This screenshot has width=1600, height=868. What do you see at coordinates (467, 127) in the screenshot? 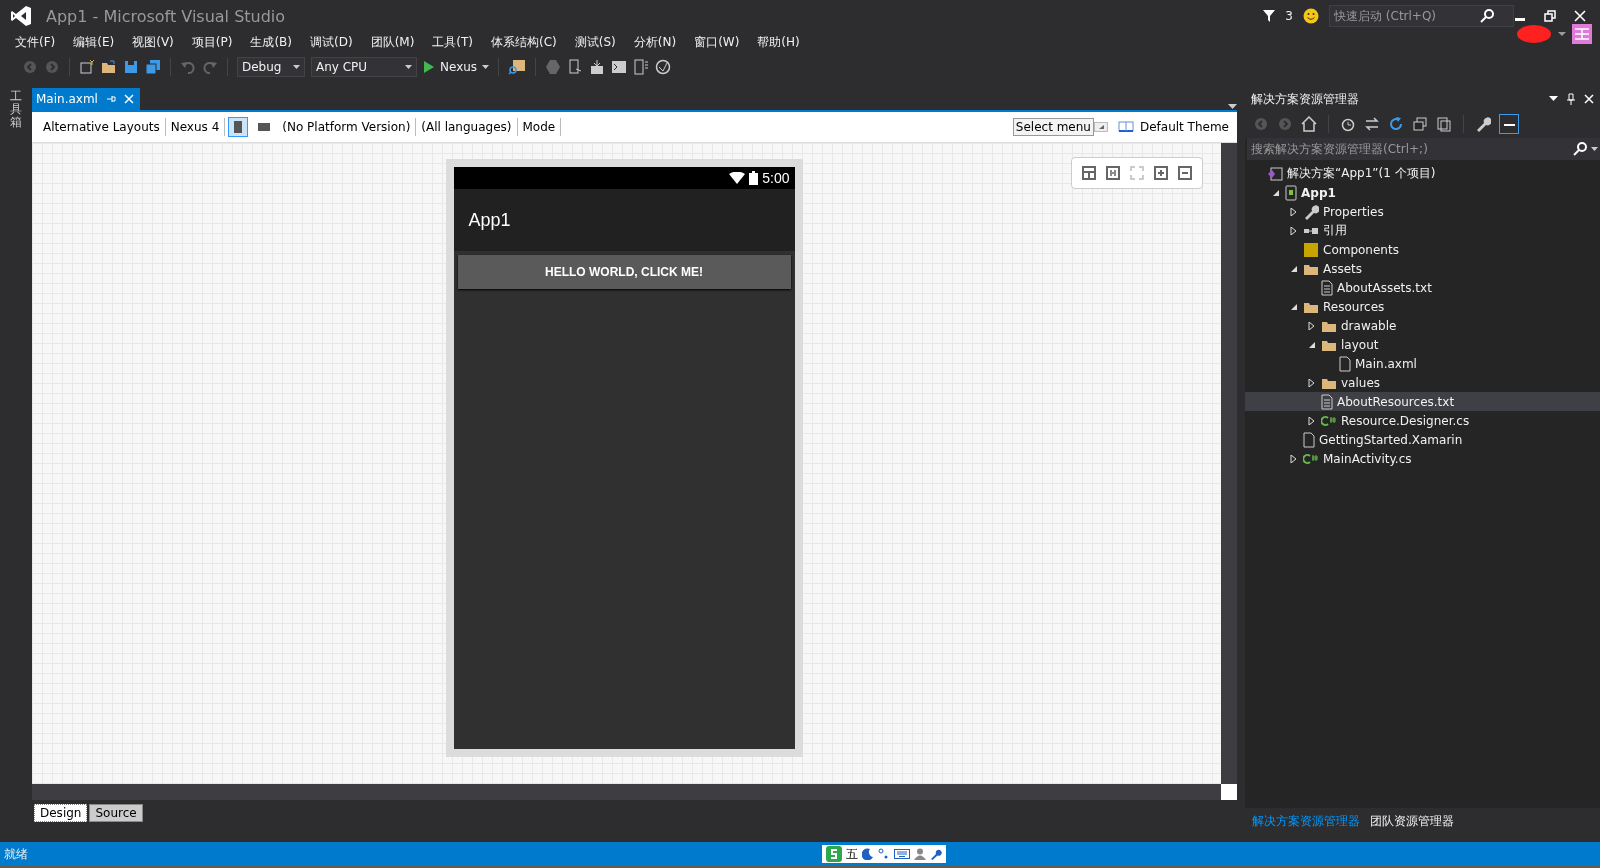
I see `language-dropdown: (All languages)` at bounding box center [467, 127].